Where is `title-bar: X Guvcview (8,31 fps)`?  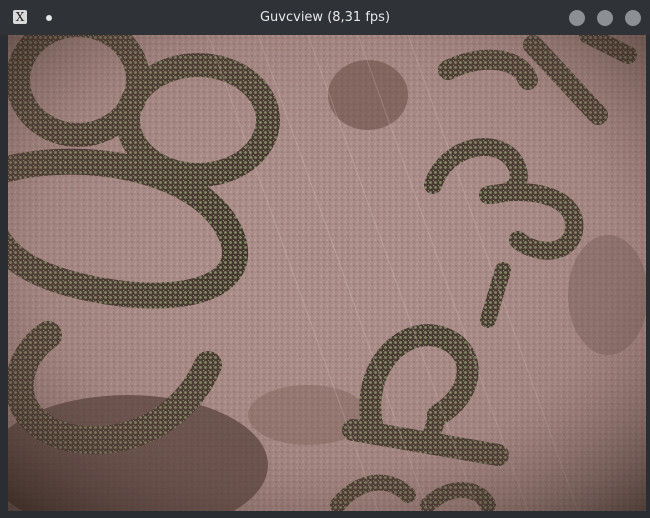 title-bar: X Guvcview (8,31 fps) is located at coordinates (325, 17).